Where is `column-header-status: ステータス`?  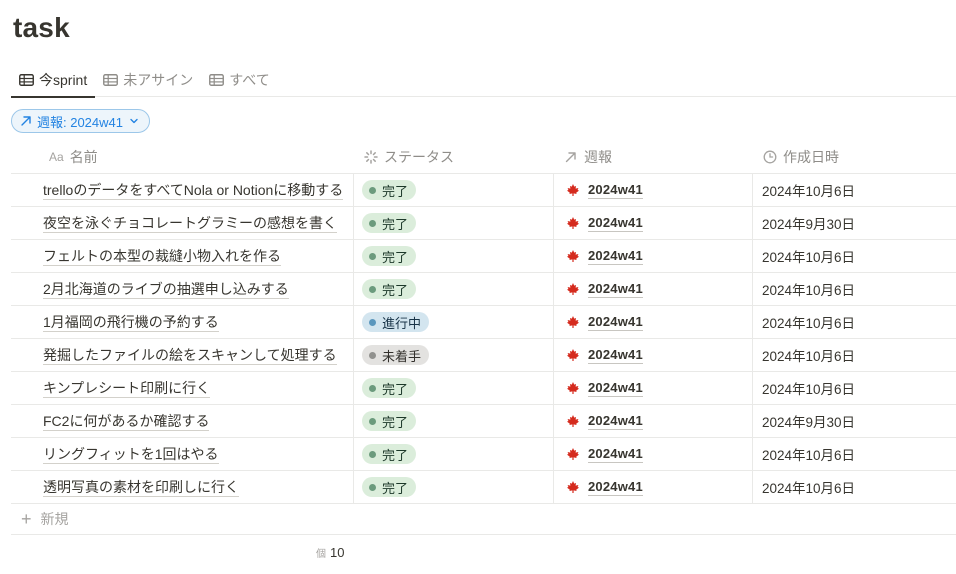 column-header-status: ステータス is located at coordinates (454, 156).